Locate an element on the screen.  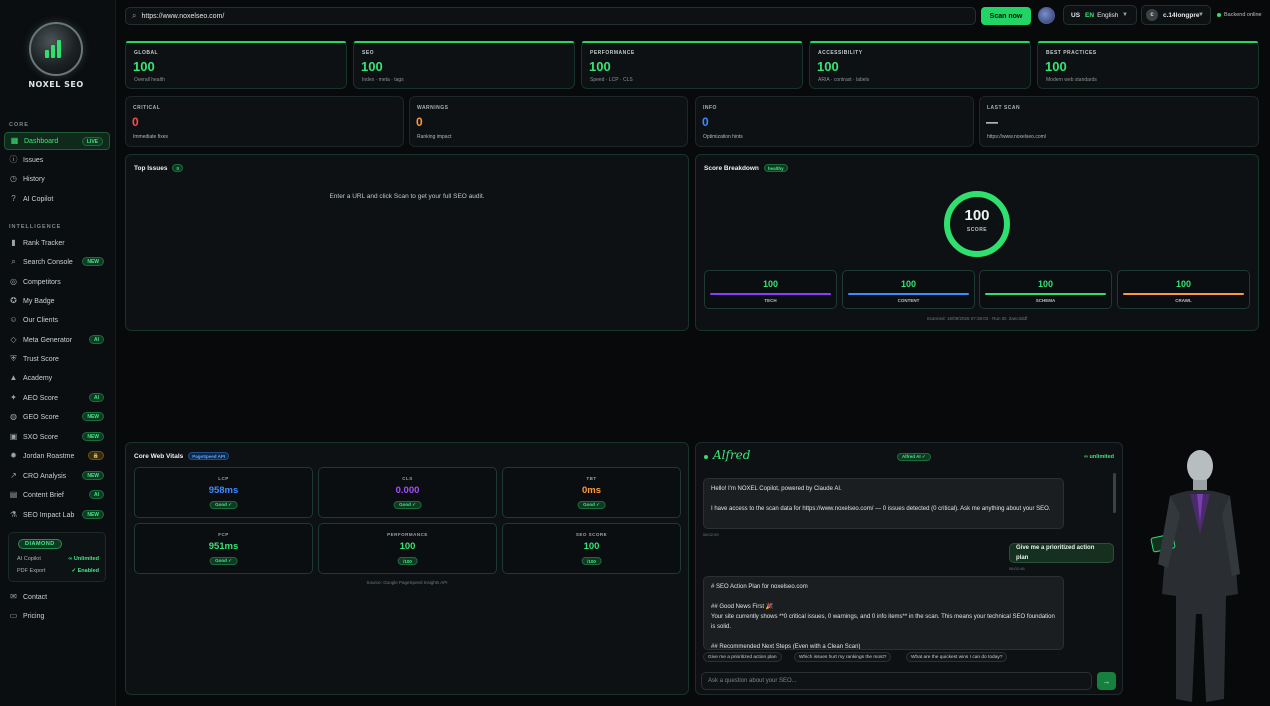
sidebar-item-issues: ⓘ Issues is located at coordinates (57, 160).